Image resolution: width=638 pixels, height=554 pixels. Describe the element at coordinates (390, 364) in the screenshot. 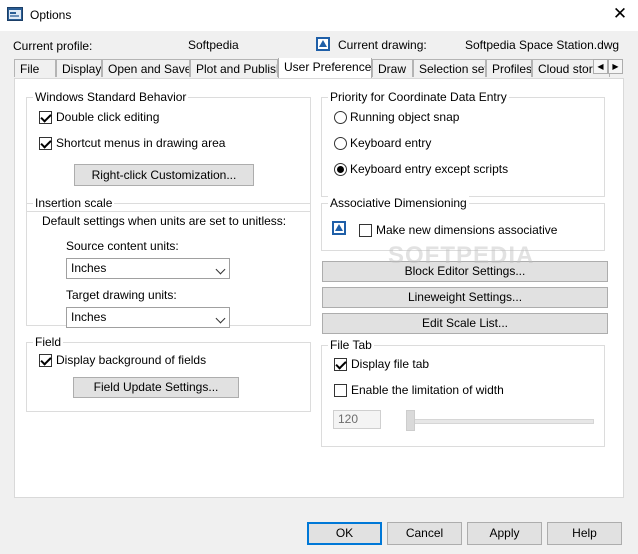

I see `display-file-tab-label: Display file tab` at that location.